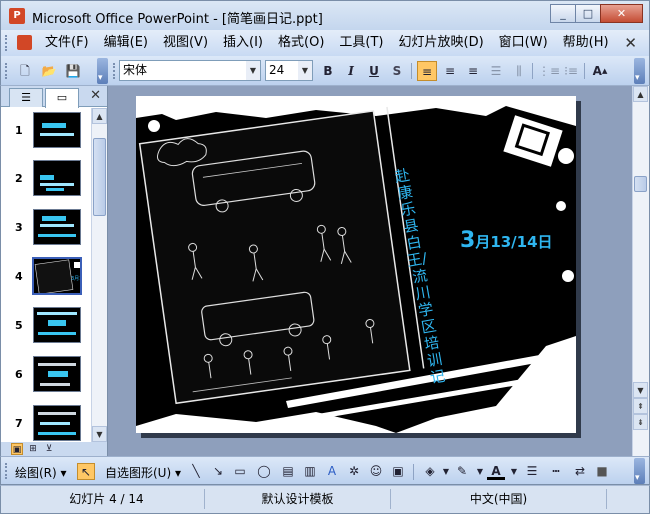 This screenshot has height=514, width=650. I want to click on list-item: 5, so click(46, 327).